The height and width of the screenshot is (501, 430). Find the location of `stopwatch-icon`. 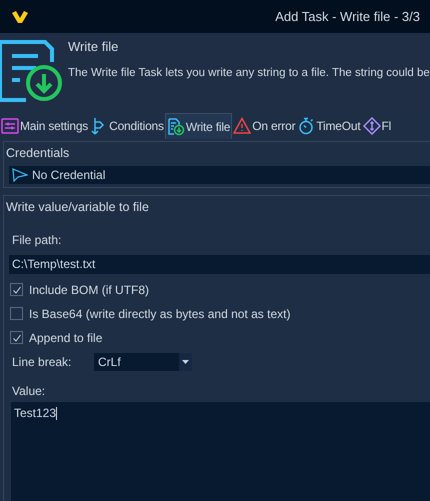

stopwatch-icon is located at coordinates (306, 126).